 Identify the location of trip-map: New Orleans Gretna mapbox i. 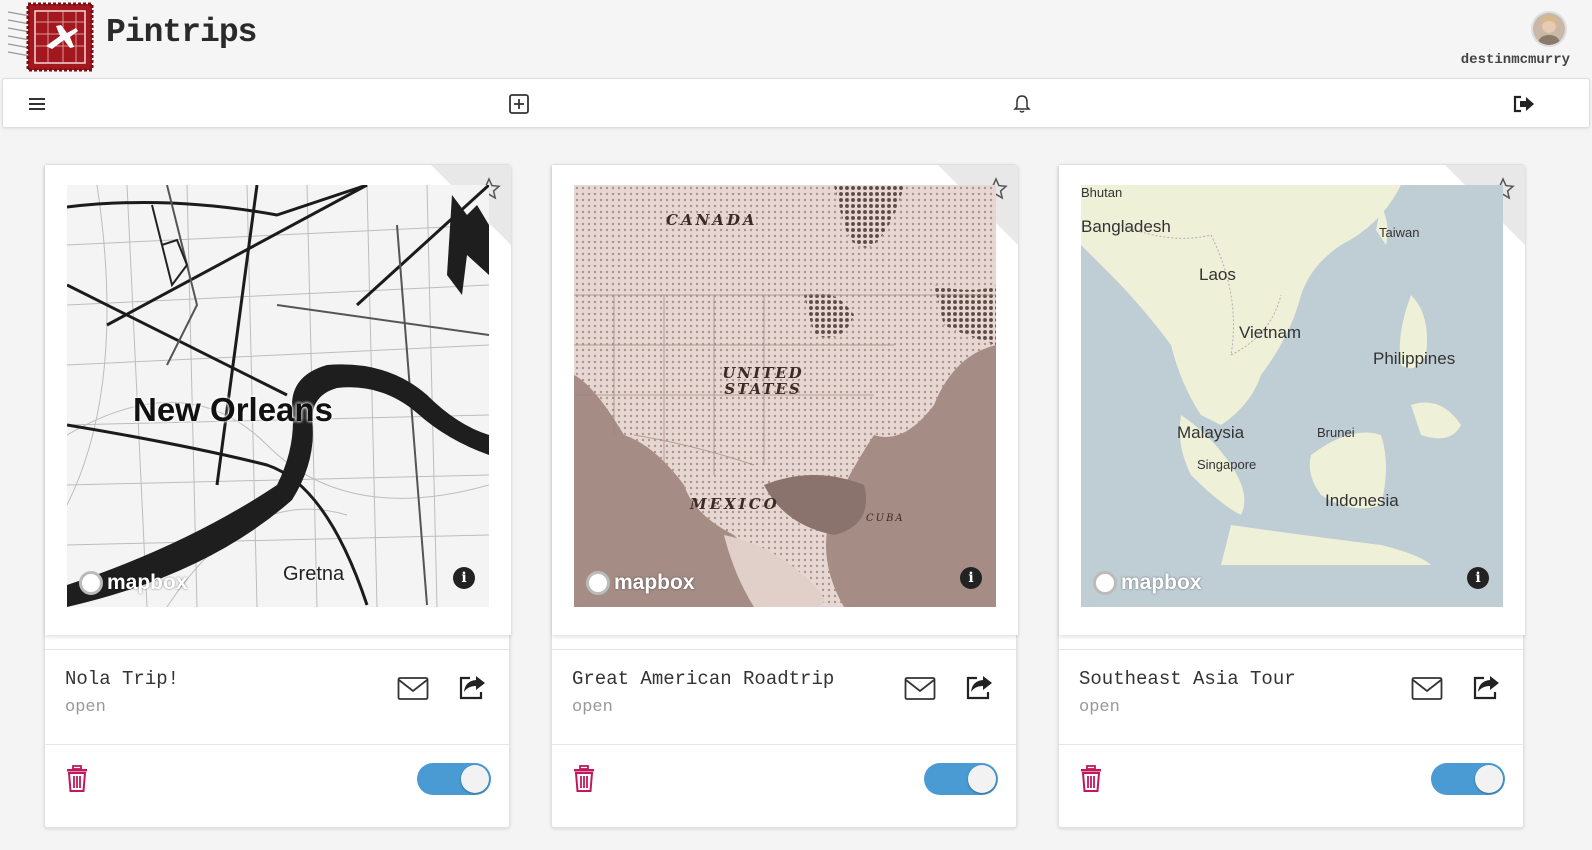
(278, 396).